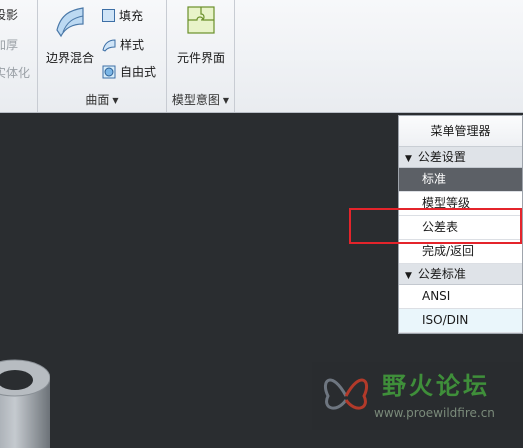 The width and height of the screenshot is (523, 448). I want to click on menu-section-label: 公差设置, so click(441, 157).